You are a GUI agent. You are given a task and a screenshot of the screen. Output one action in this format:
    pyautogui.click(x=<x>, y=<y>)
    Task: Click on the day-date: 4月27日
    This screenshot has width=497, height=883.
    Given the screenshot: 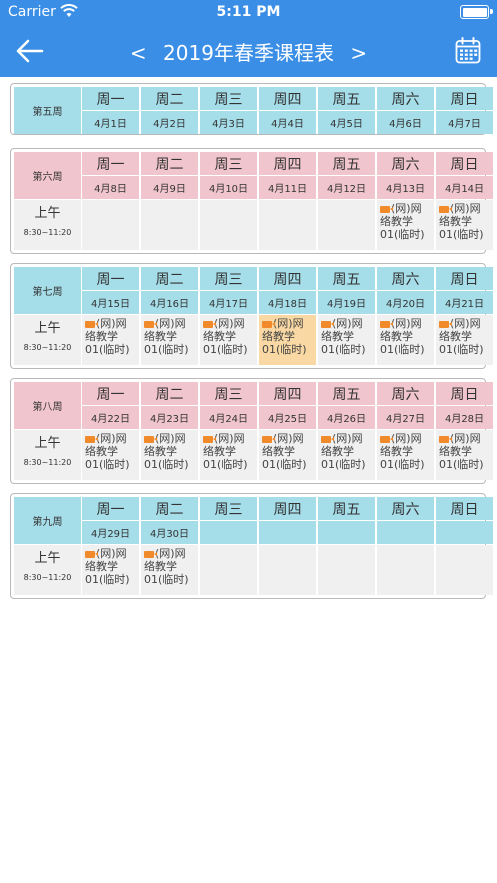 What is the action you would take?
    pyautogui.click(x=405, y=417)
    